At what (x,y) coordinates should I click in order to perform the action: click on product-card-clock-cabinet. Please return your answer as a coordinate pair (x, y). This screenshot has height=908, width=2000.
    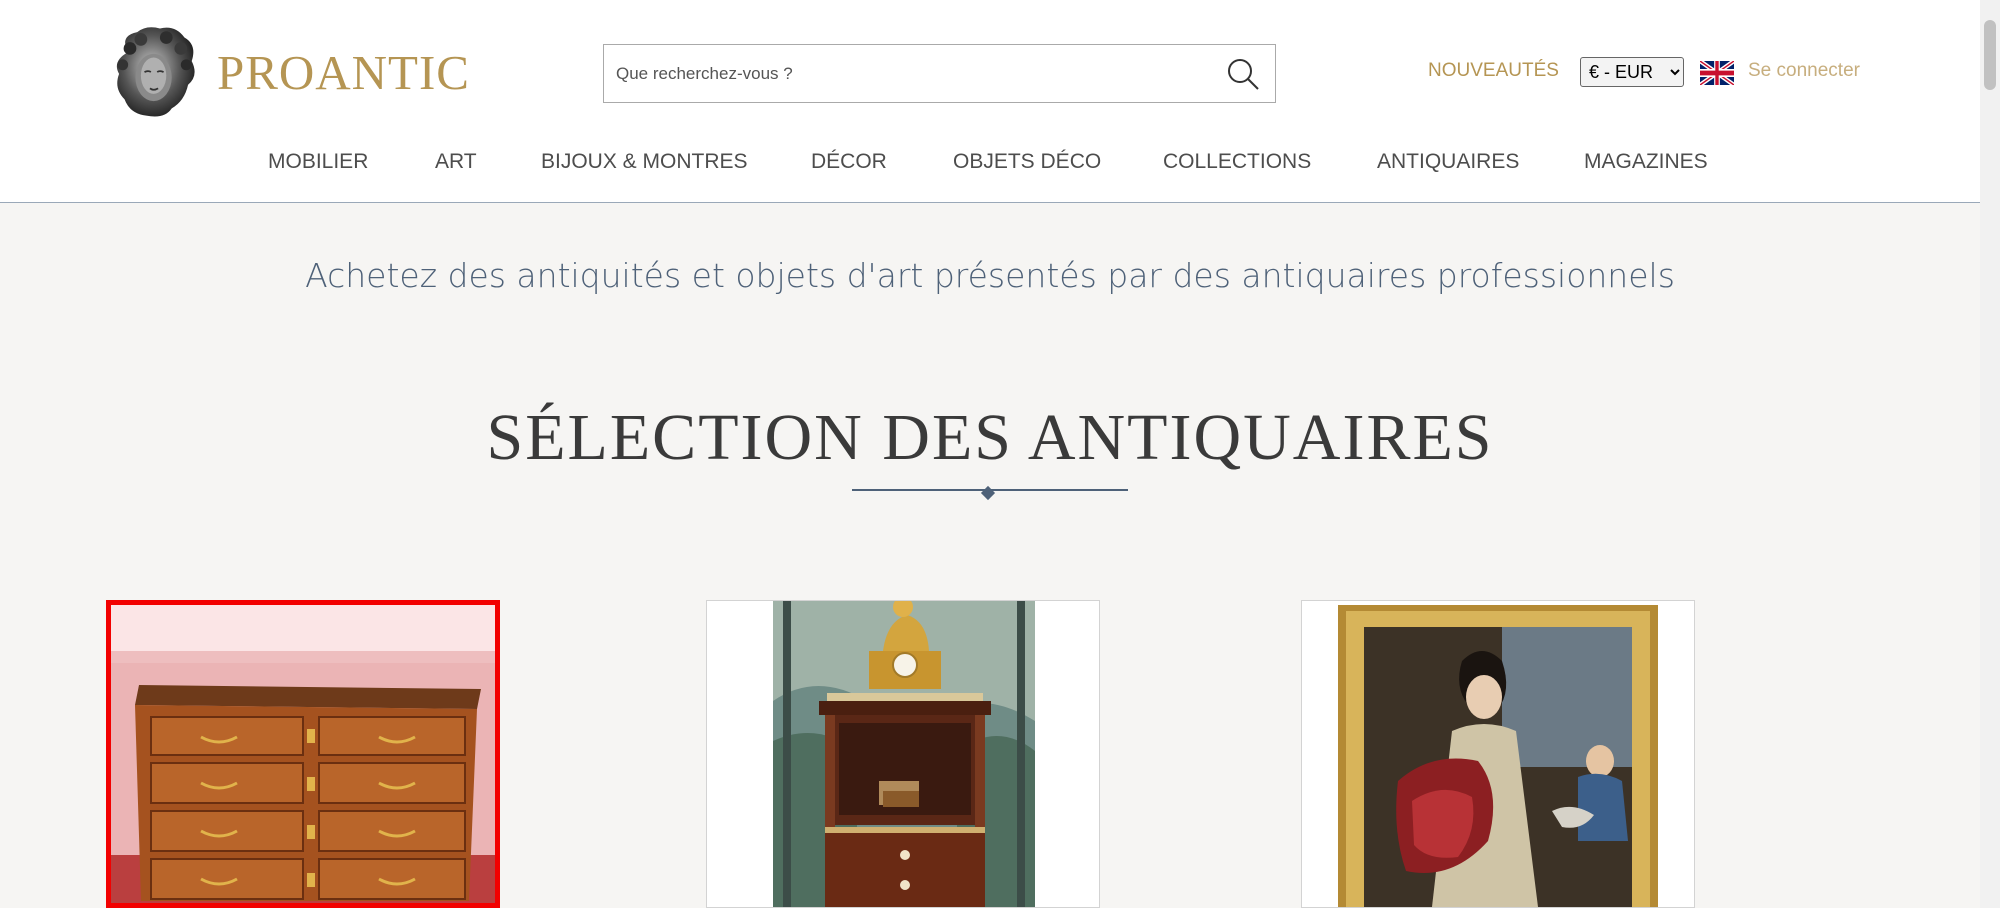
    Looking at the image, I should click on (903, 754).